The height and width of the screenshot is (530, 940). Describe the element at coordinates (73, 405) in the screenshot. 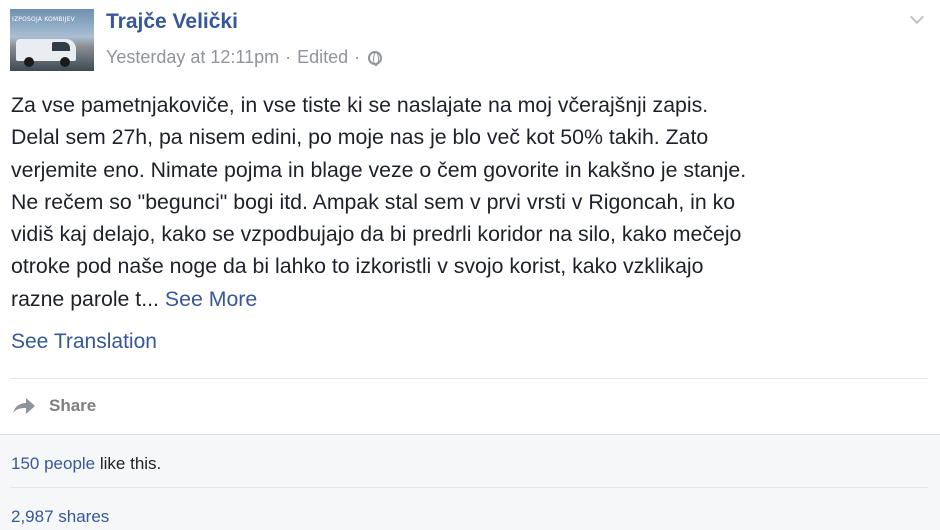

I see `share-label: Share` at that location.